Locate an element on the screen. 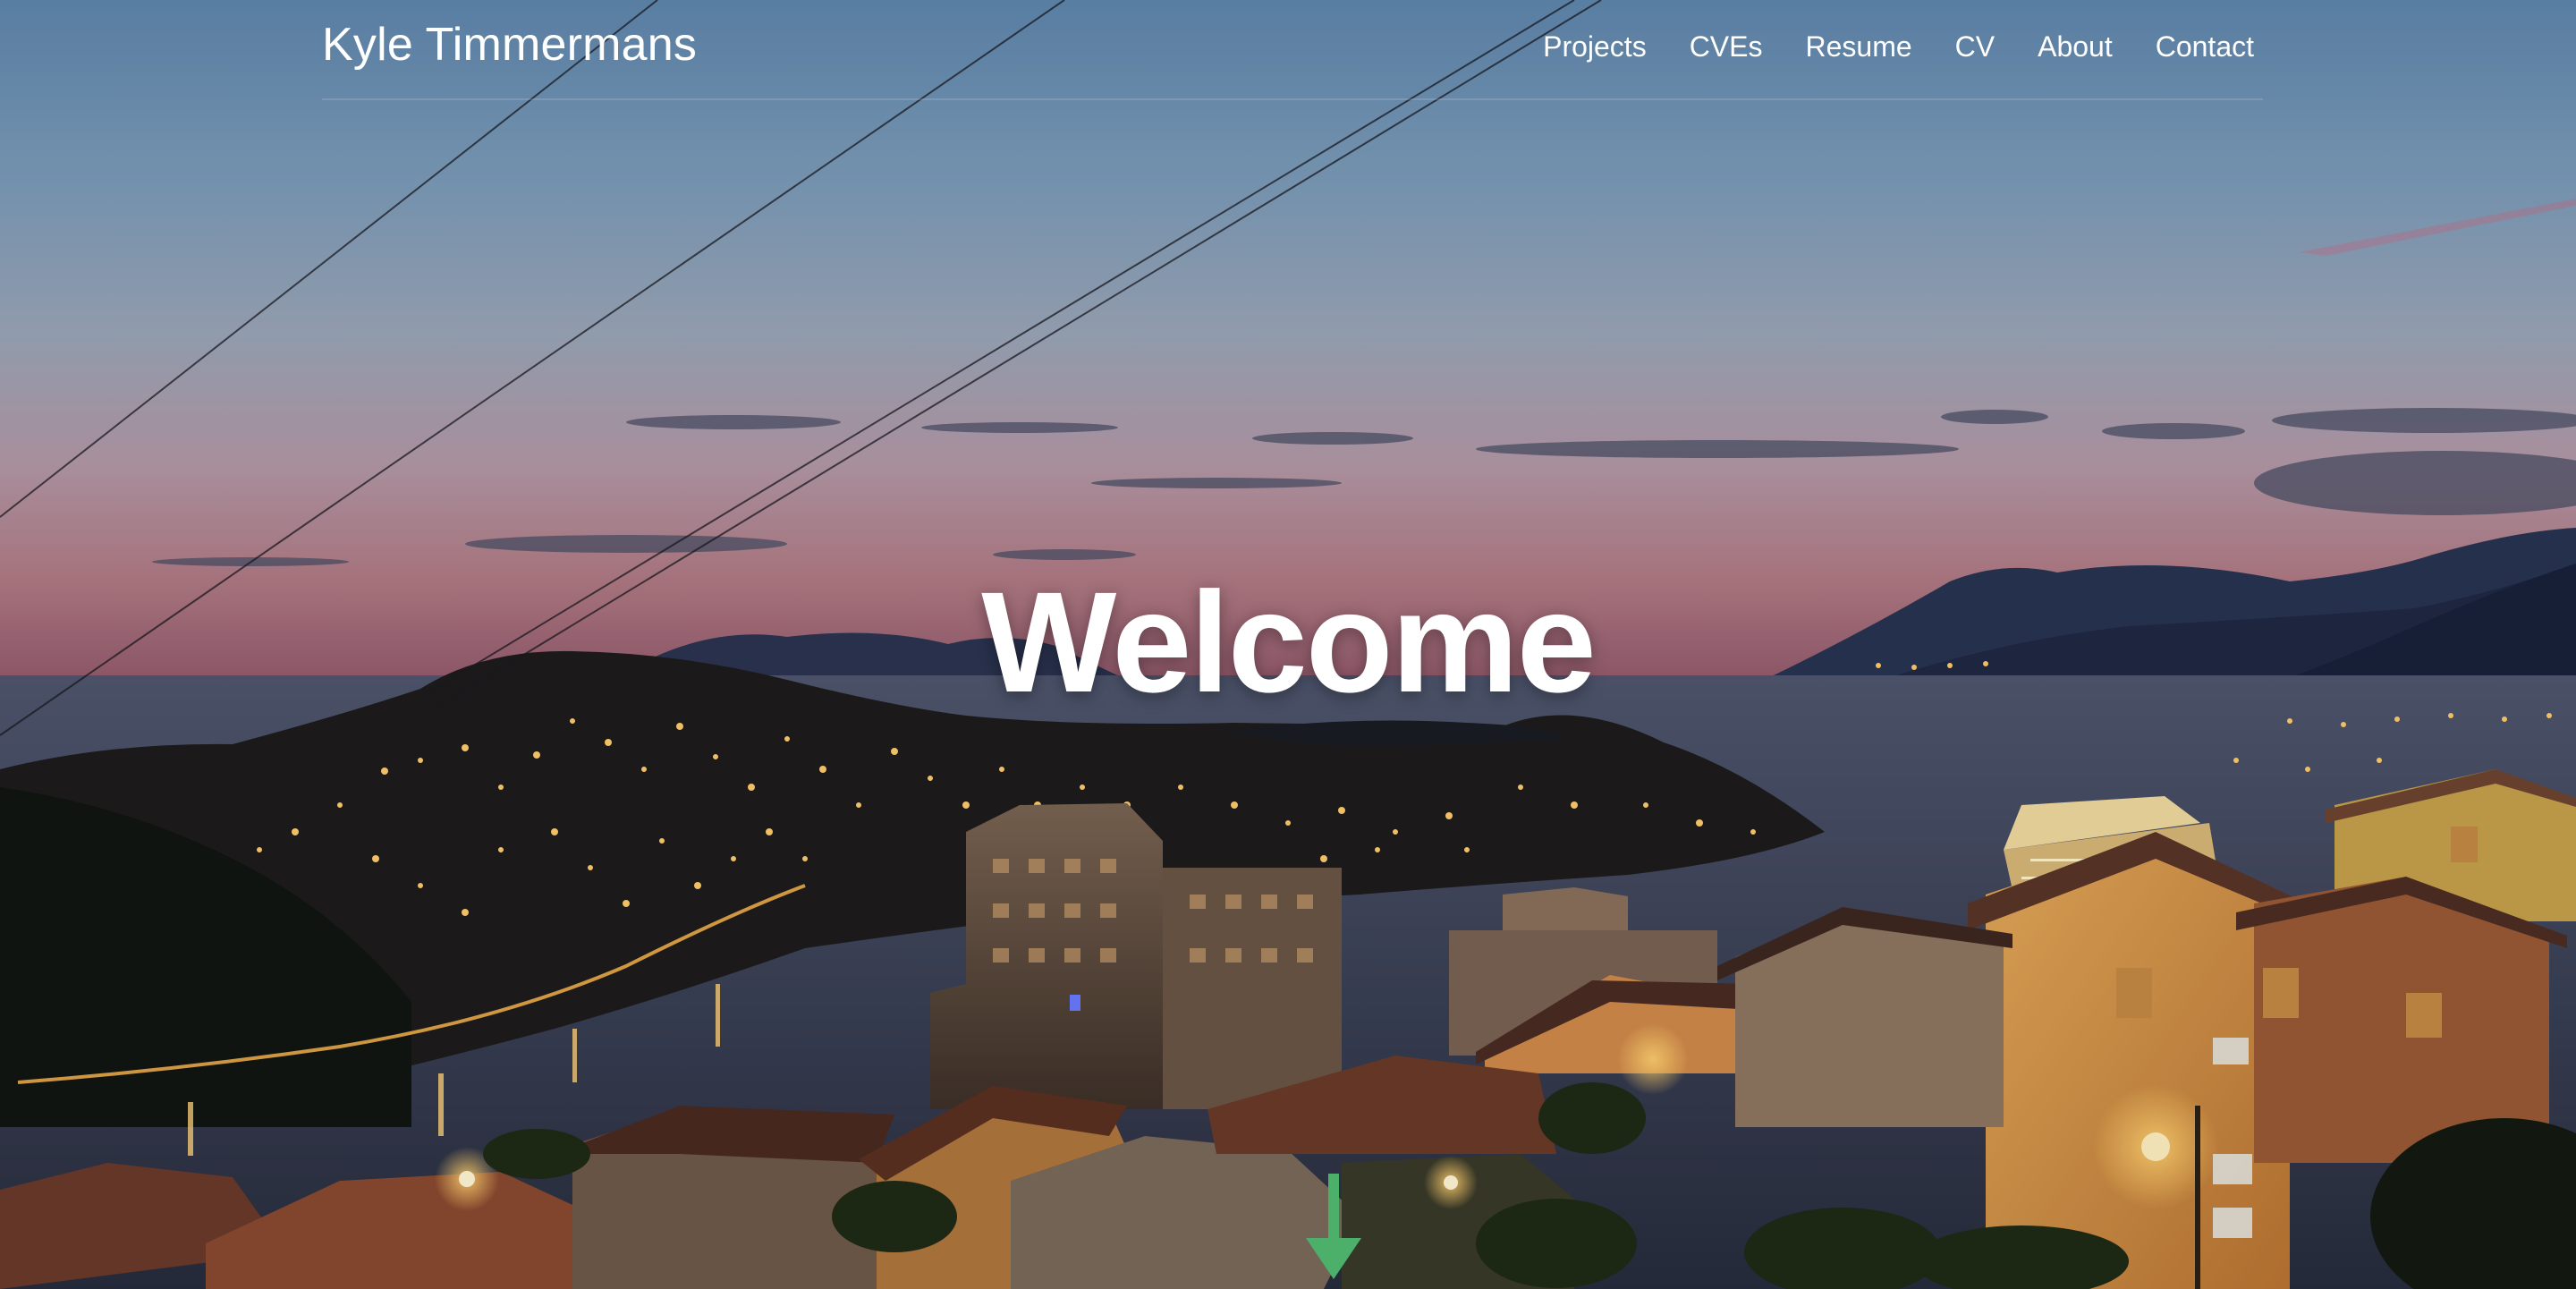 The image size is (2576, 1289). nav-link-about: About is located at coordinates (2075, 46).